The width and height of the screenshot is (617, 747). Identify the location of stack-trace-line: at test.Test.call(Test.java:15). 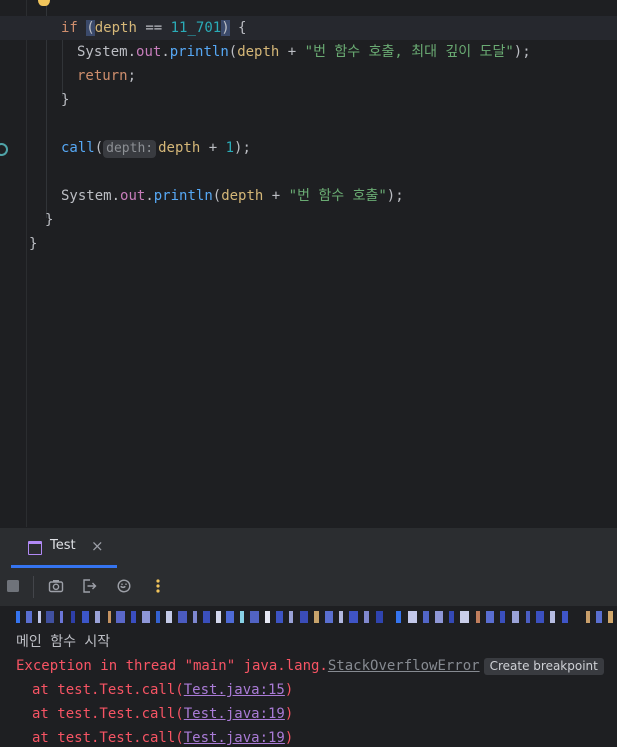
(162, 690).